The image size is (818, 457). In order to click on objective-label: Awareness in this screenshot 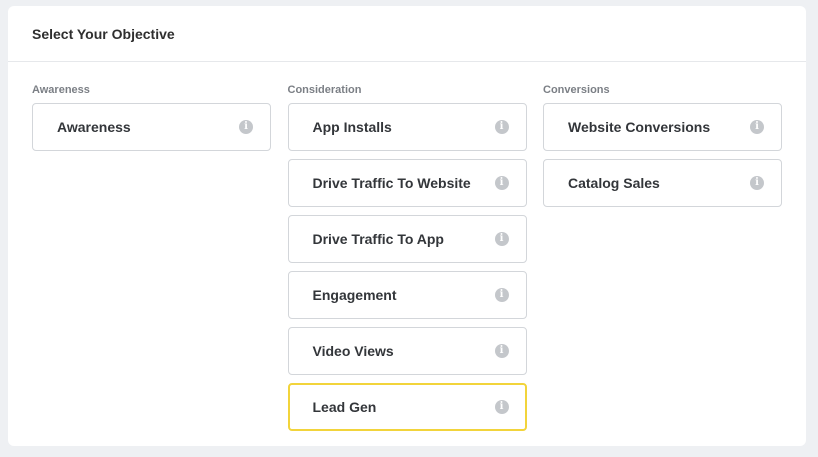, I will do `click(94, 127)`.